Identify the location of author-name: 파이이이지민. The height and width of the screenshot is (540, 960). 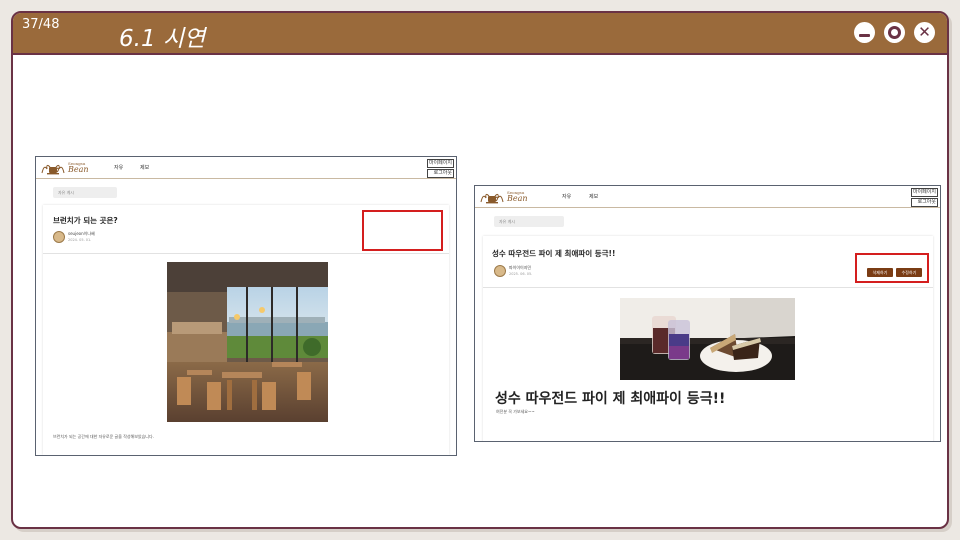
(520, 267).